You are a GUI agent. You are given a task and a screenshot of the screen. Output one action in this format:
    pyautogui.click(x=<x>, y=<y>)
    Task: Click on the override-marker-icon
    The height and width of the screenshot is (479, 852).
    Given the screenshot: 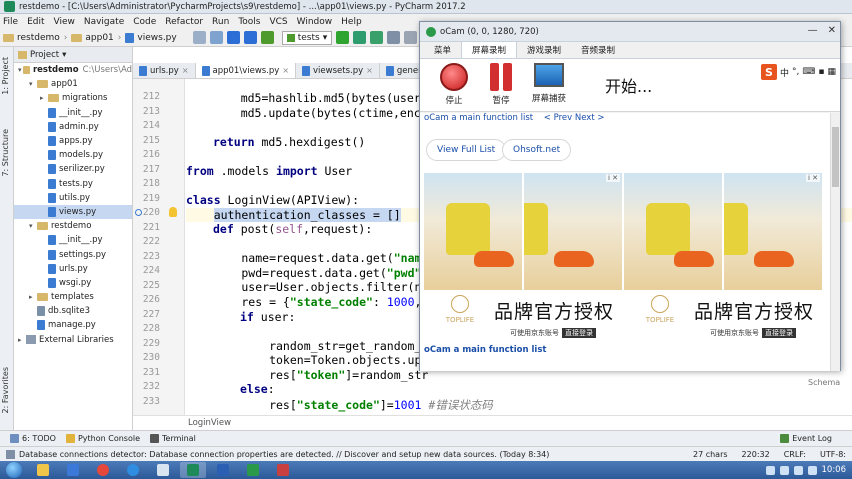 What is the action you would take?
    pyautogui.click(x=138, y=212)
    